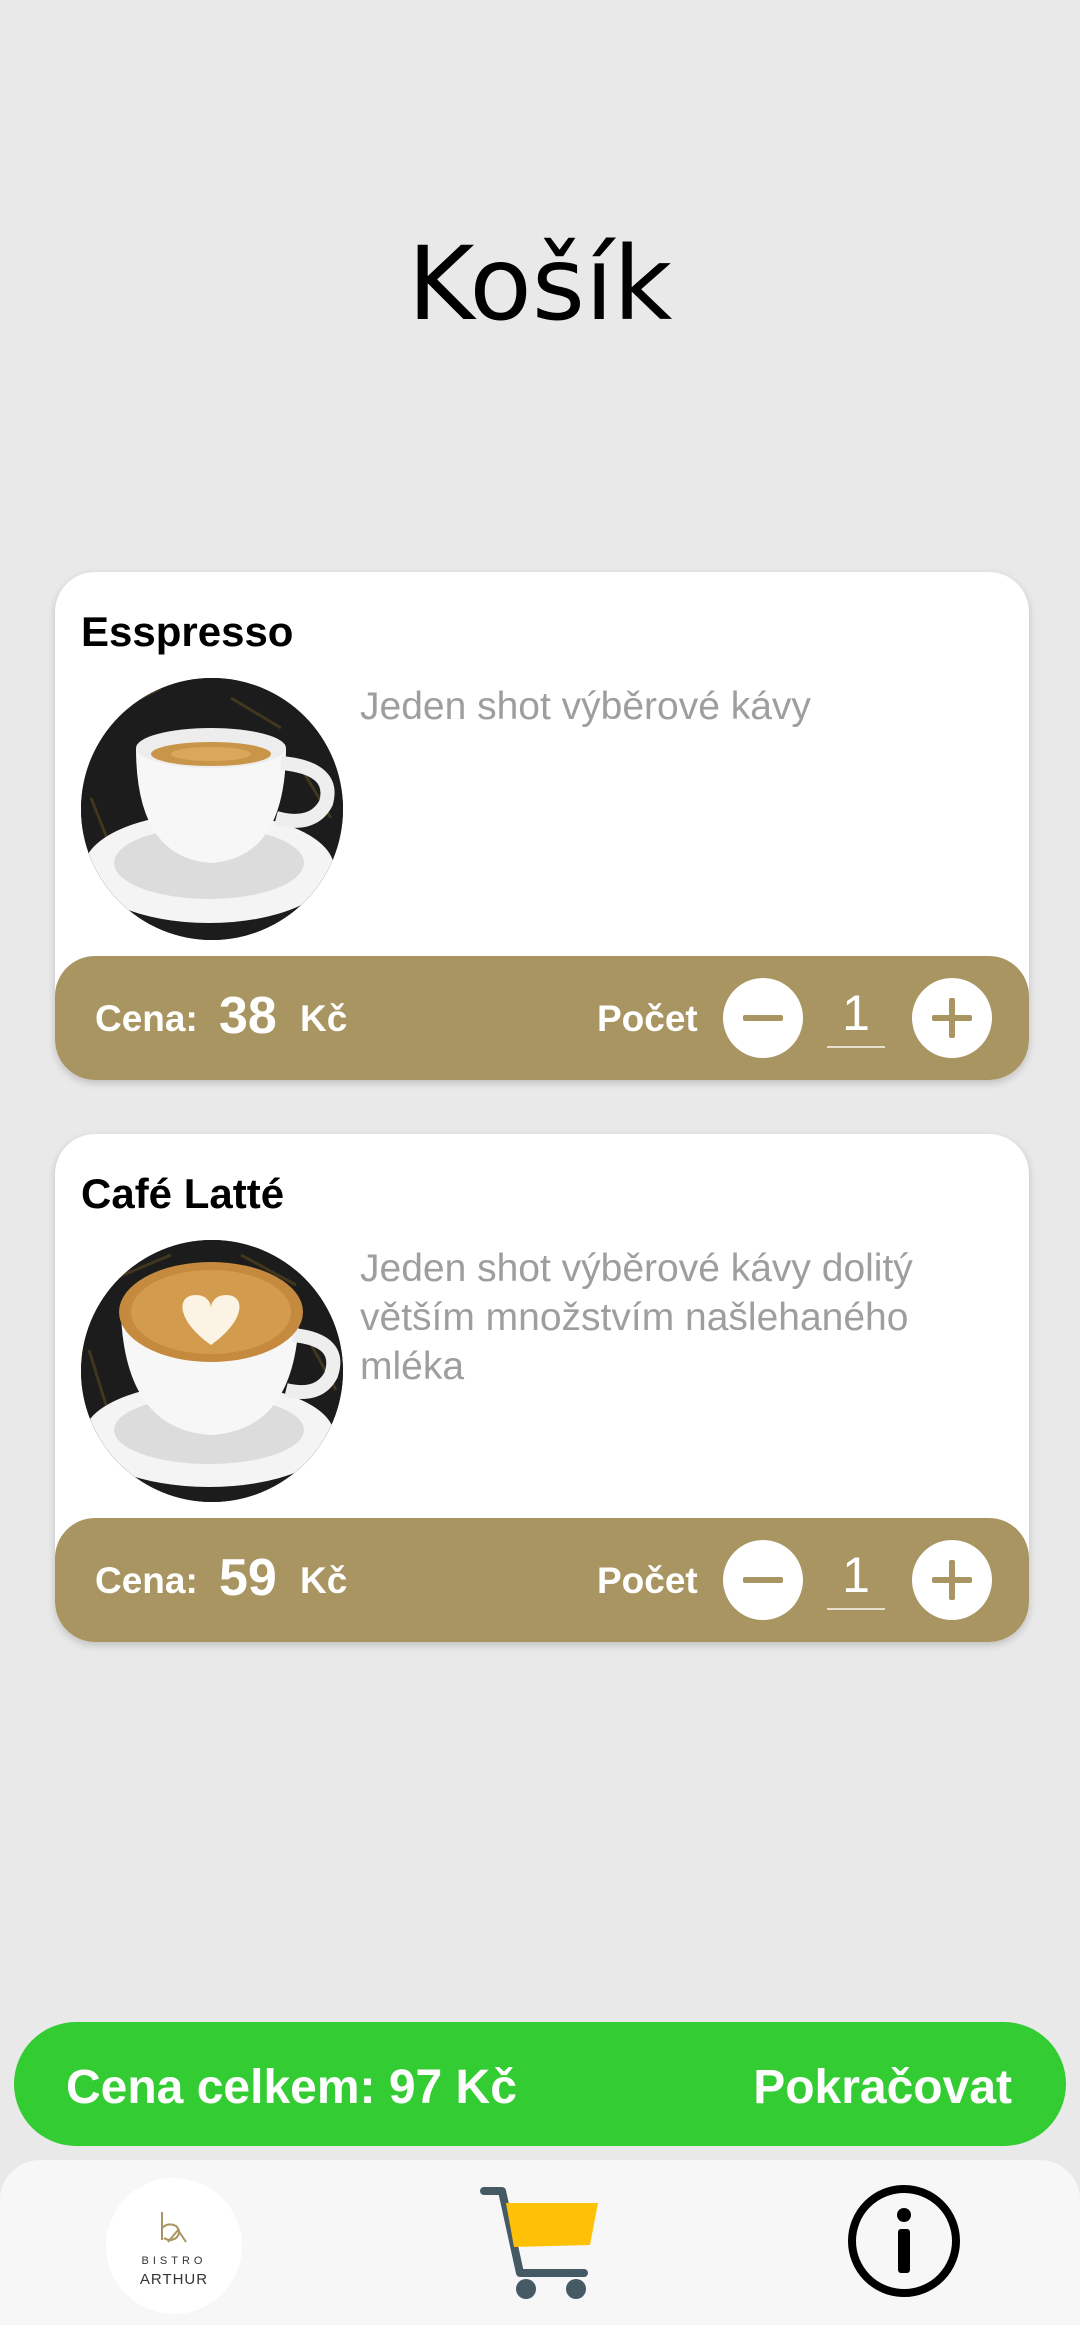 The width and height of the screenshot is (1080, 2325). Describe the element at coordinates (542, 1580) in the screenshot. I see `price-bar: Cena: 59 Kč Počet 1` at that location.